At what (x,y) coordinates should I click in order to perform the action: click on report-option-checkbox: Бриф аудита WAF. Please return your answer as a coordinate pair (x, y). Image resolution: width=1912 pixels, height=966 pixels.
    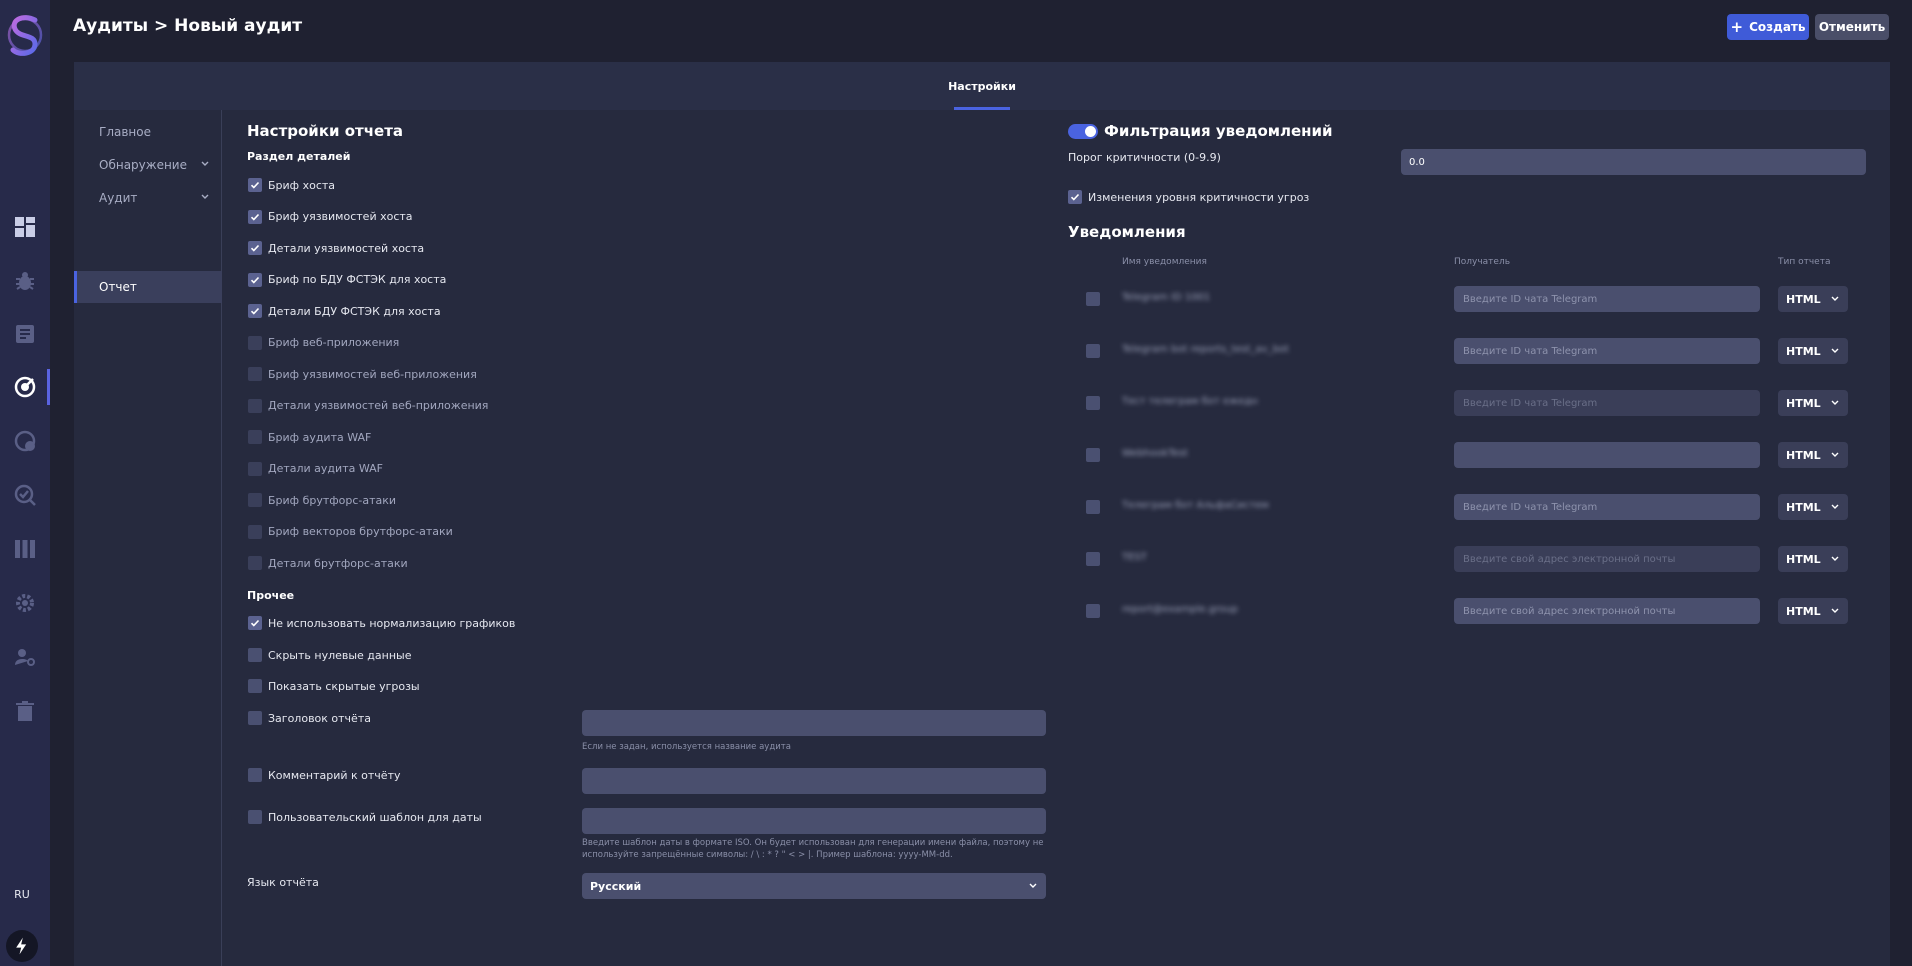
    Looking at the image, I should click on (309, 437).